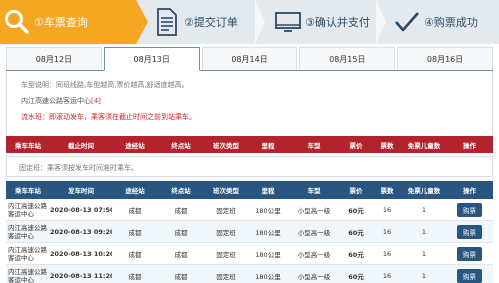 This screenshot has width=499, height=283. Describe the element at coordinates (337, 22) in the screenshot. I see `step-label: ③确认并支付` at that location.